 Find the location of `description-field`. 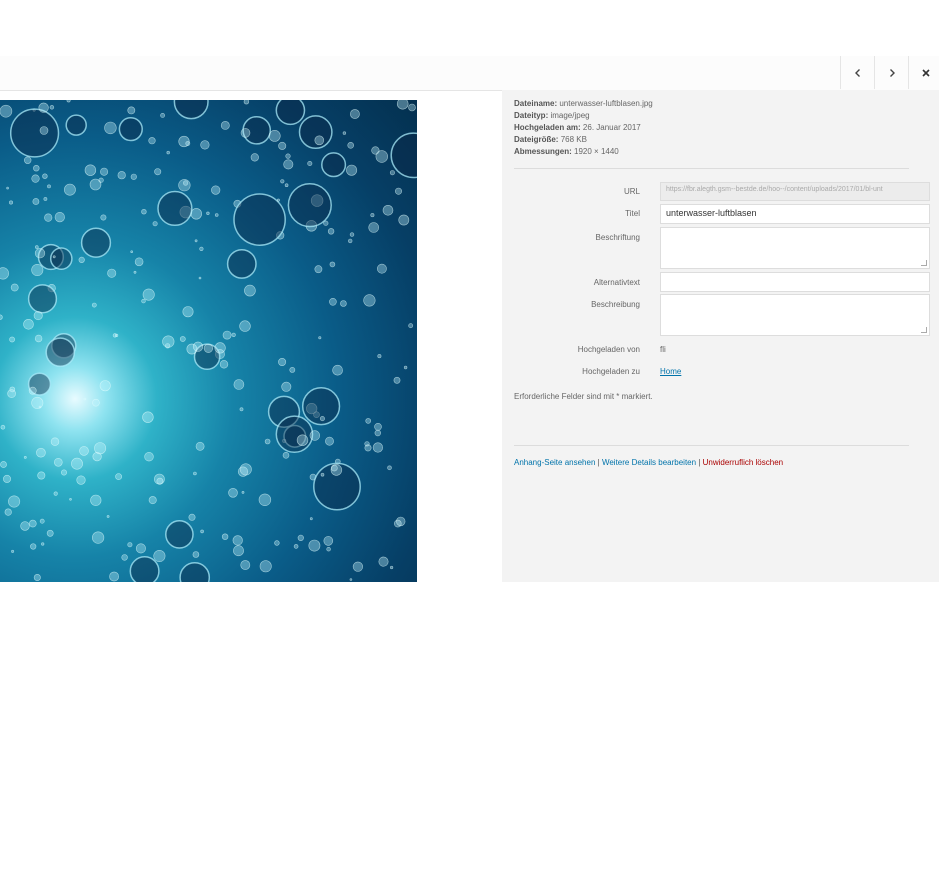

description-field is located at coordinates (795, 315).